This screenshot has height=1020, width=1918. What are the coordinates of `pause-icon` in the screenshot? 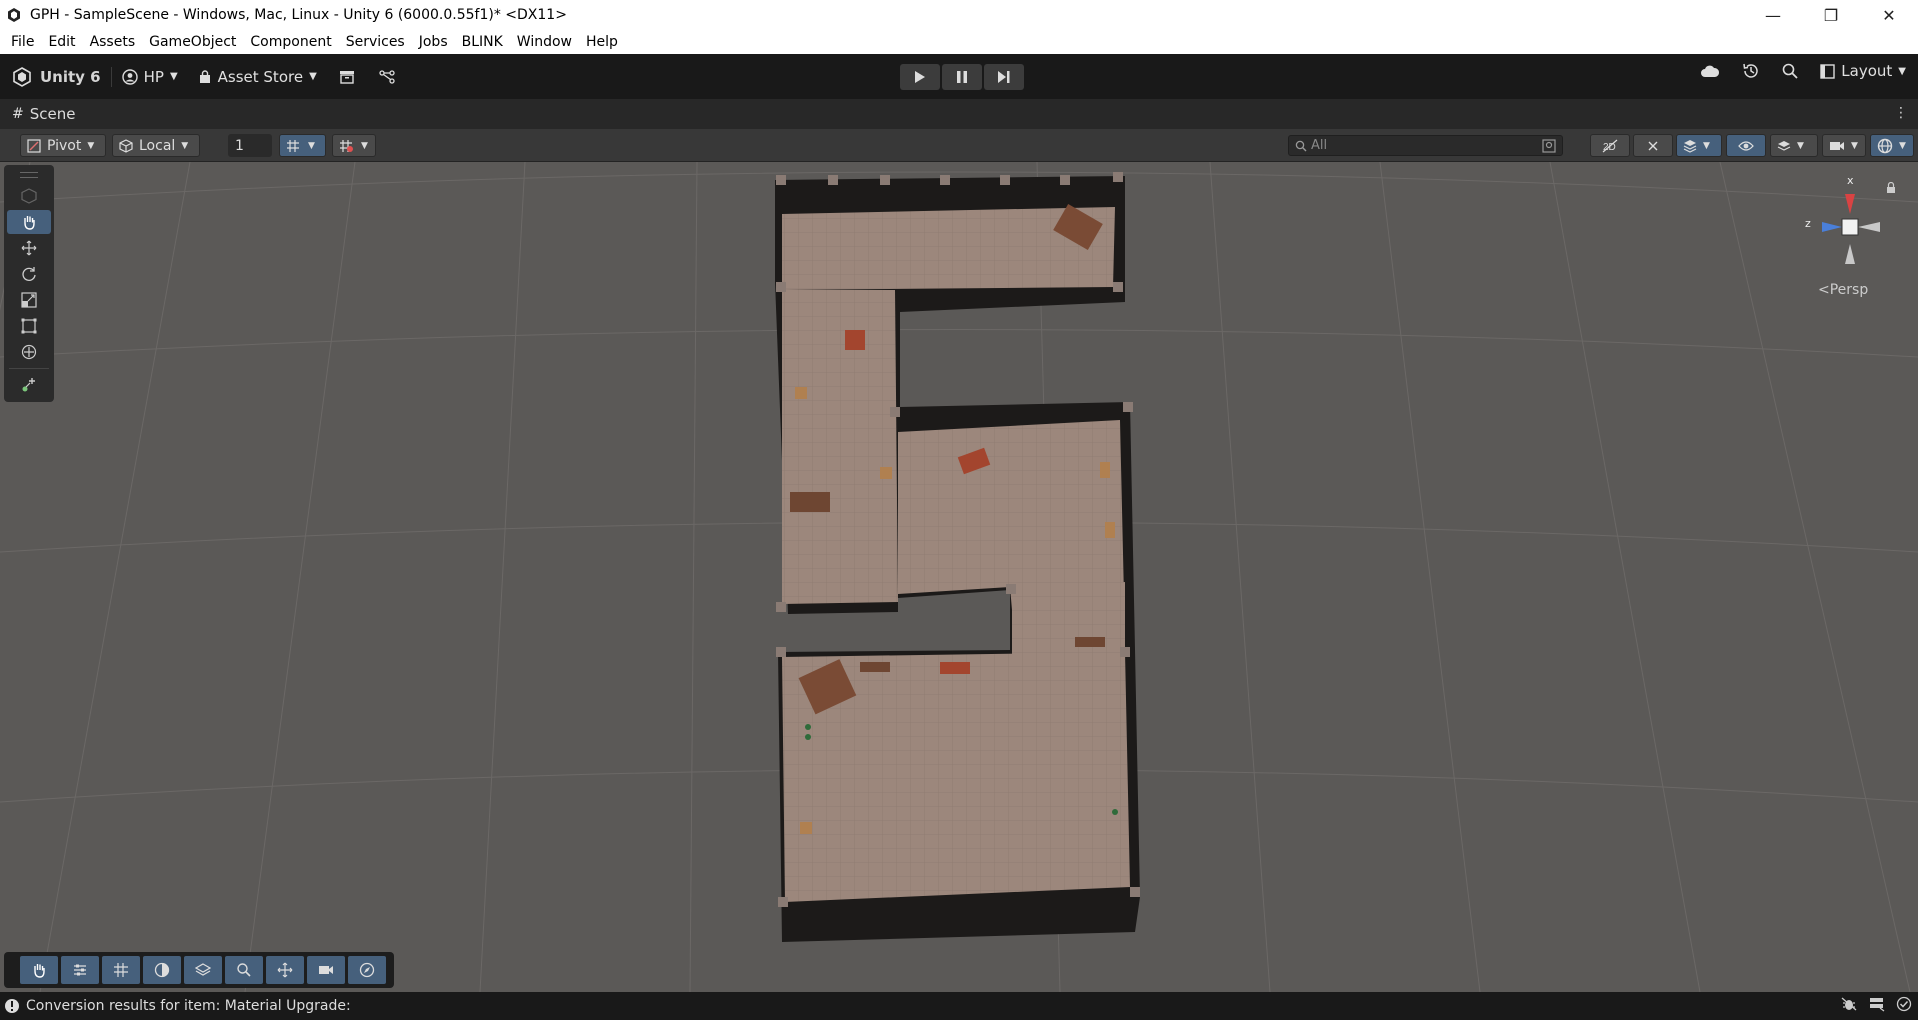 It's located at (962, 77).